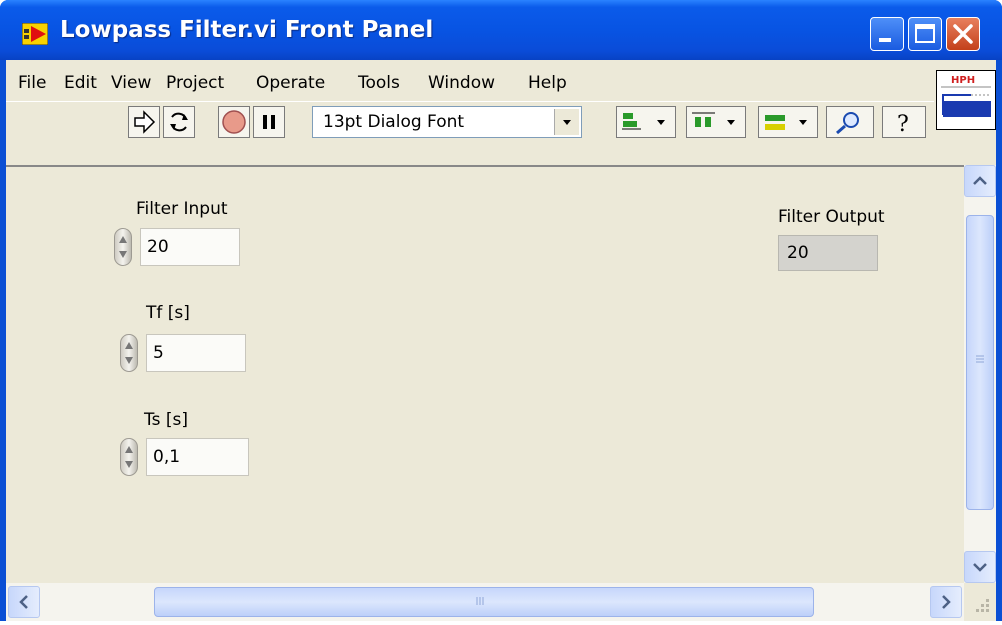  I want to click on close-button, so click(963, 34).